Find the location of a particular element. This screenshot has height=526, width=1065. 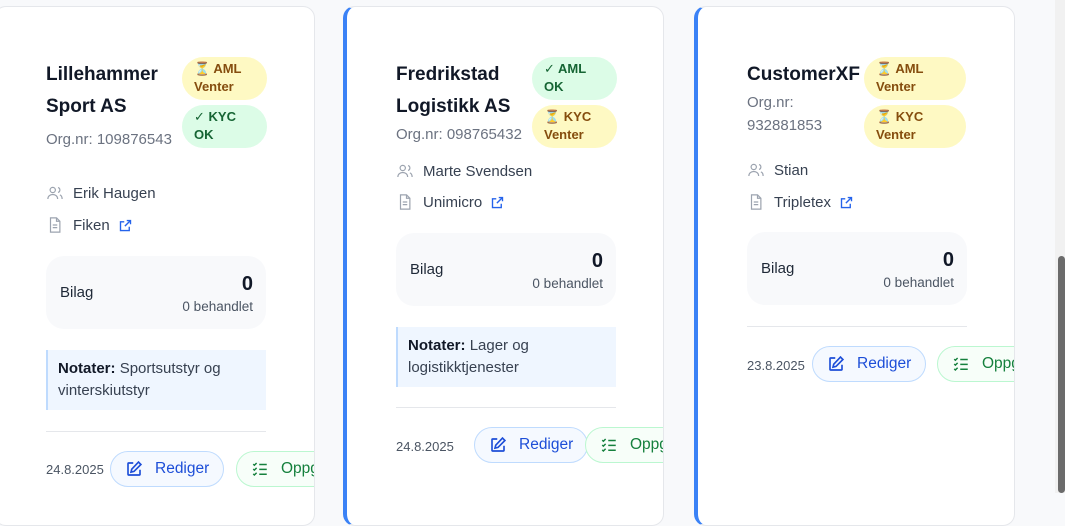

system-row: Tripletex is located at coordinates (800, 202).